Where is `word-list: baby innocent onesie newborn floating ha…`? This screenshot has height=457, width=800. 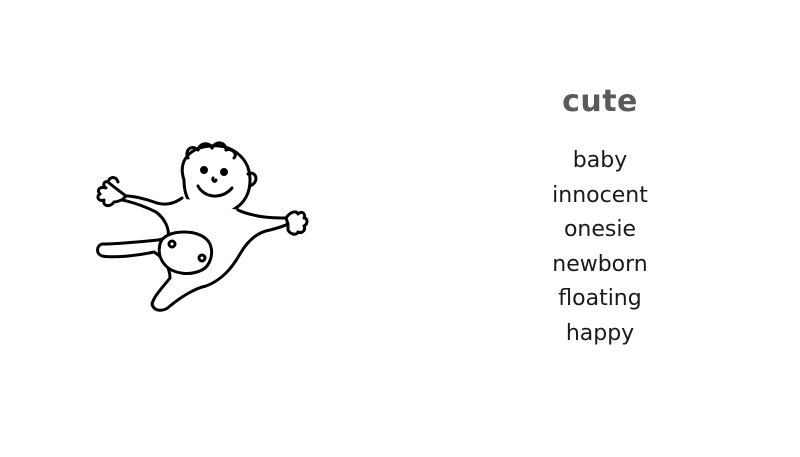 word-list: baby innocent onesie newborn floating ha… is located at coordinates (600, 247).